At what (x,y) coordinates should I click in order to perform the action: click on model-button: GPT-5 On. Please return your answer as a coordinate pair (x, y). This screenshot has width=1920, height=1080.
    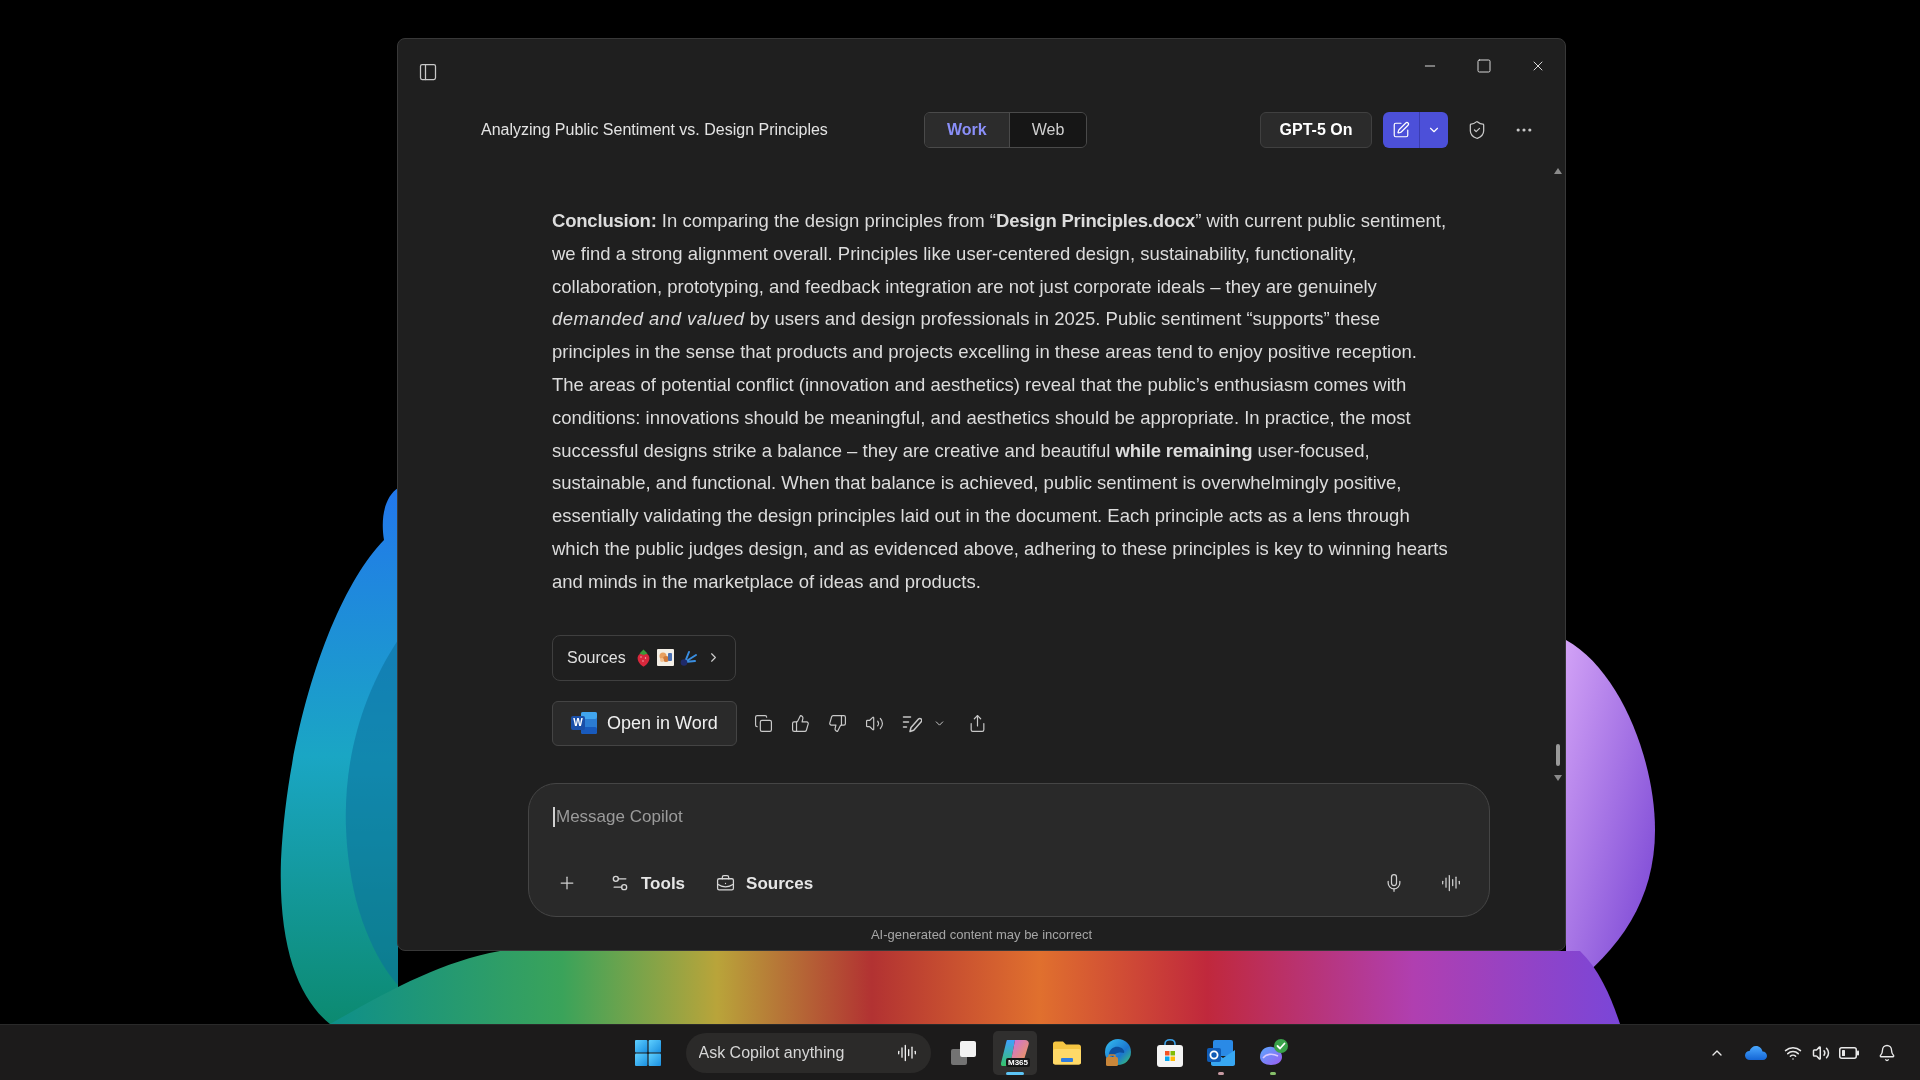
    Looking at the image, I should click on (1316, 130).